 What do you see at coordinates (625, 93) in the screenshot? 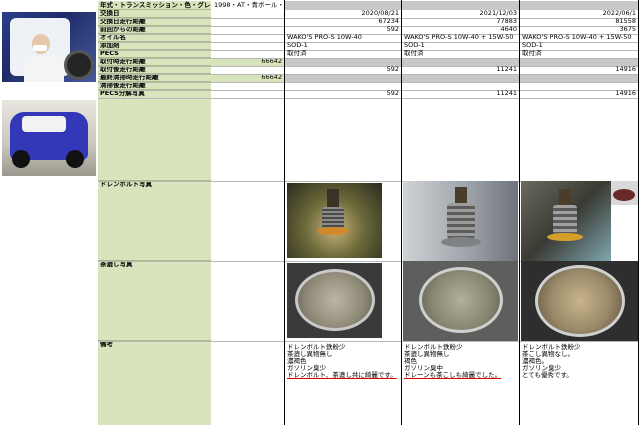
I see `record-since-clean: 14916` at bounding box center [625, 93].